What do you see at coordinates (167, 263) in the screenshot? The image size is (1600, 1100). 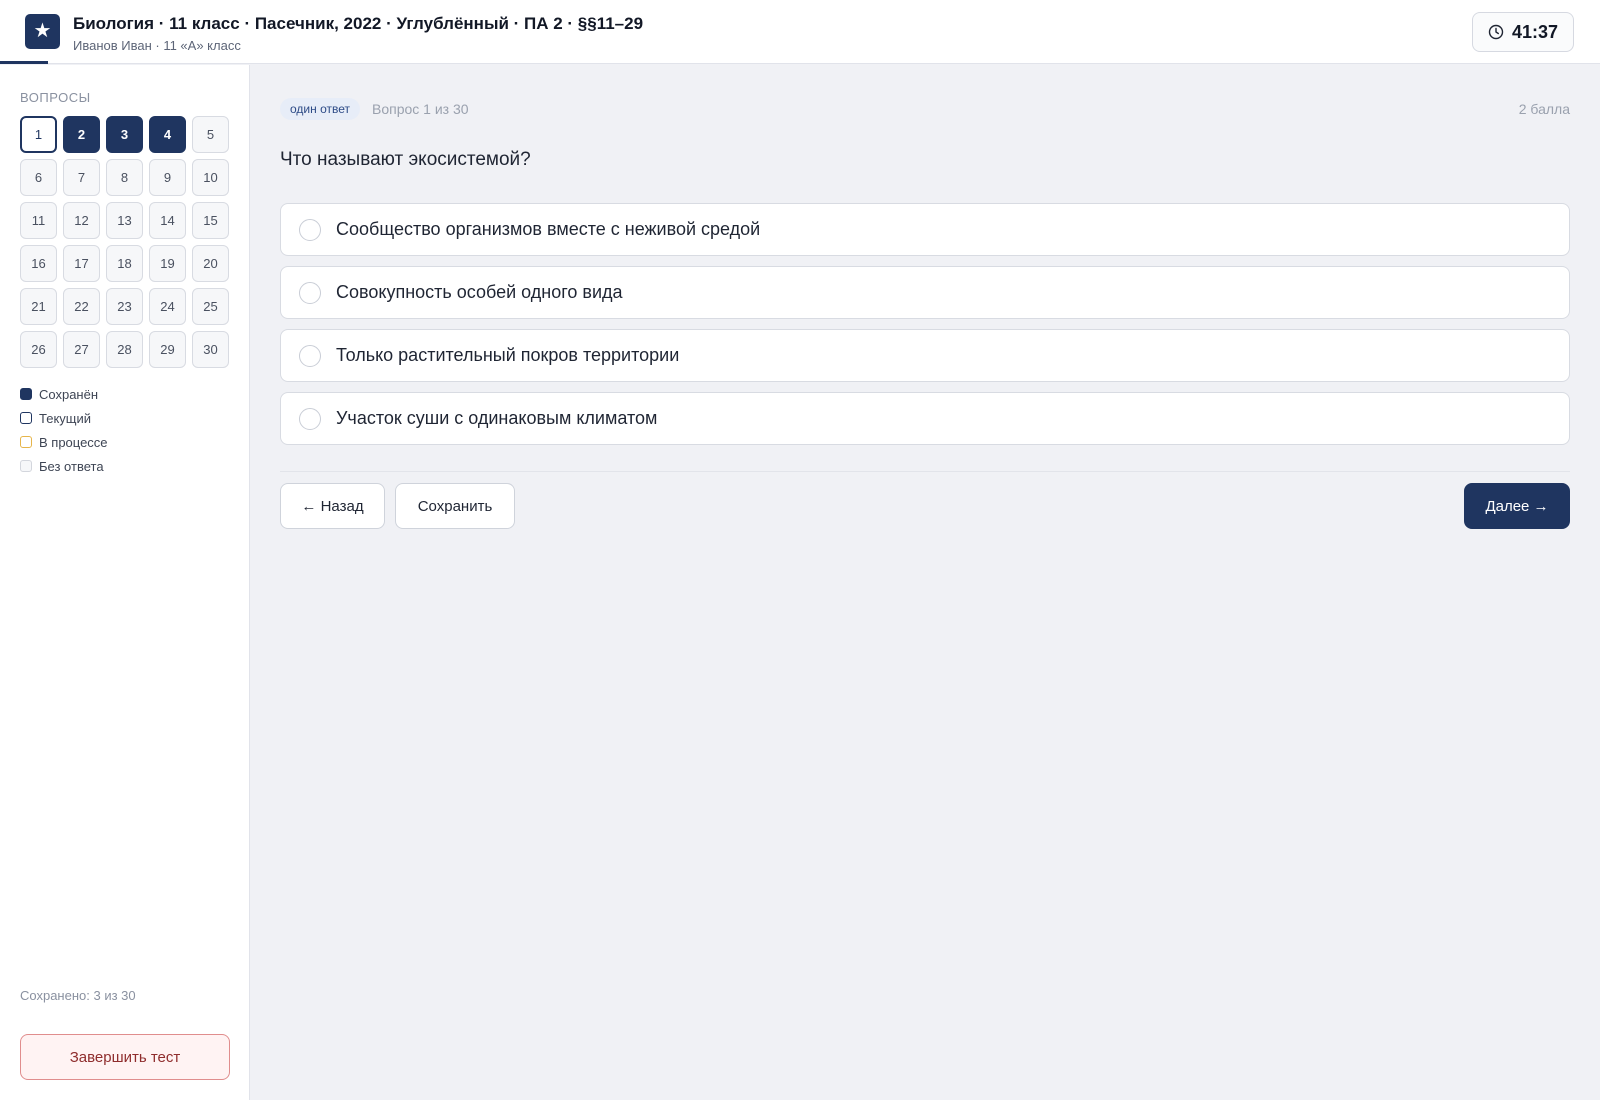 I see `question-nav-19: 19` at bounding box center [167, 263].